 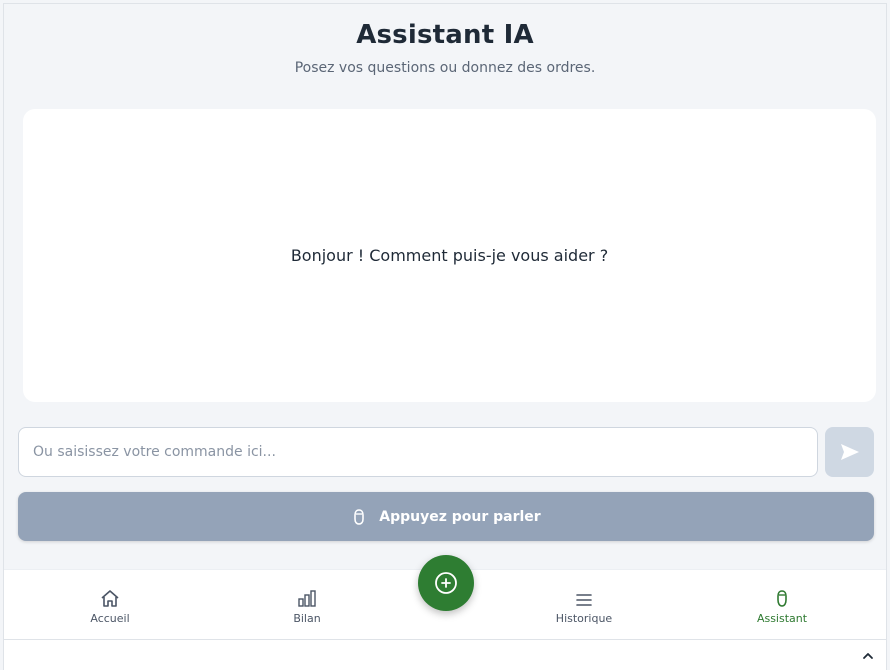 What do you see at coordinates (782, 618) in the screenshot?
I see `nav-label-assistant: Assistant` at bounding box center [782, 618].